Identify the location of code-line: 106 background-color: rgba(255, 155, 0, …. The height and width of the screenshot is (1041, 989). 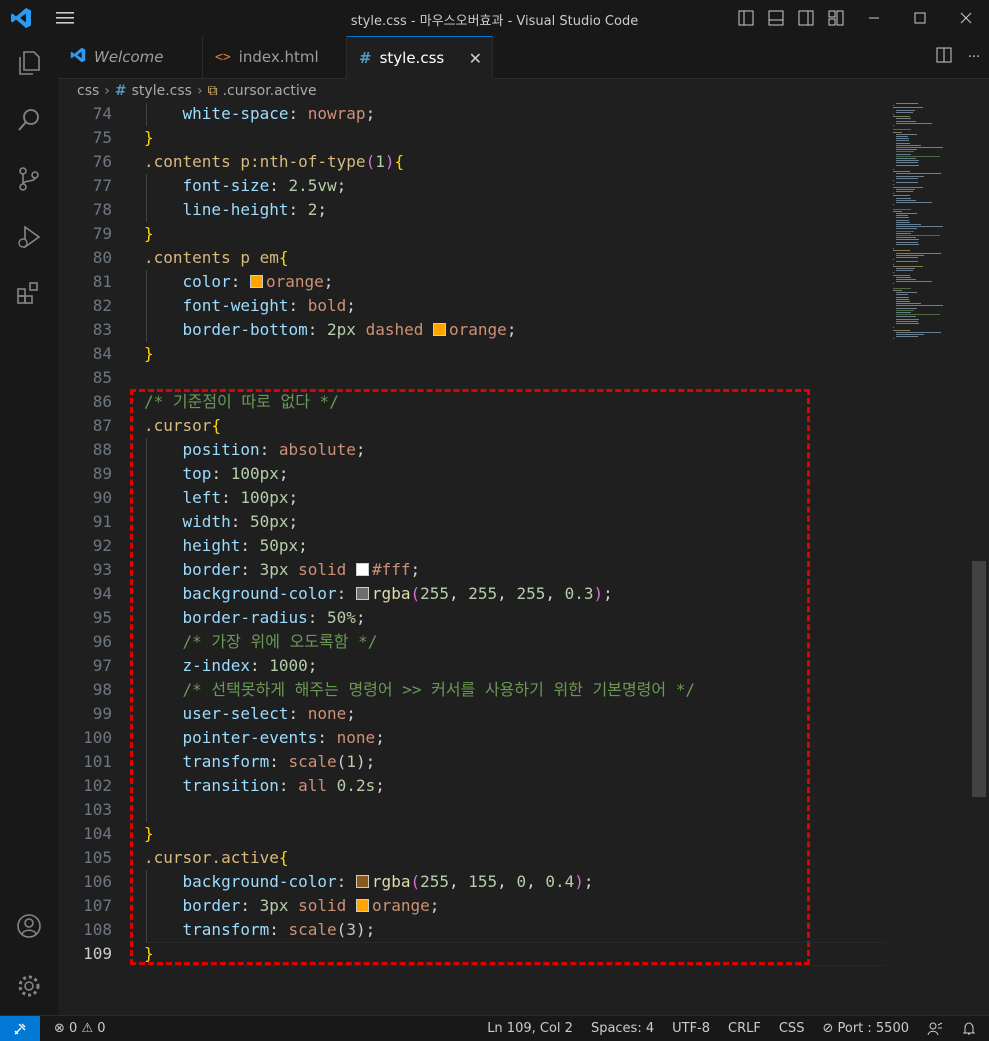
(478, 882).